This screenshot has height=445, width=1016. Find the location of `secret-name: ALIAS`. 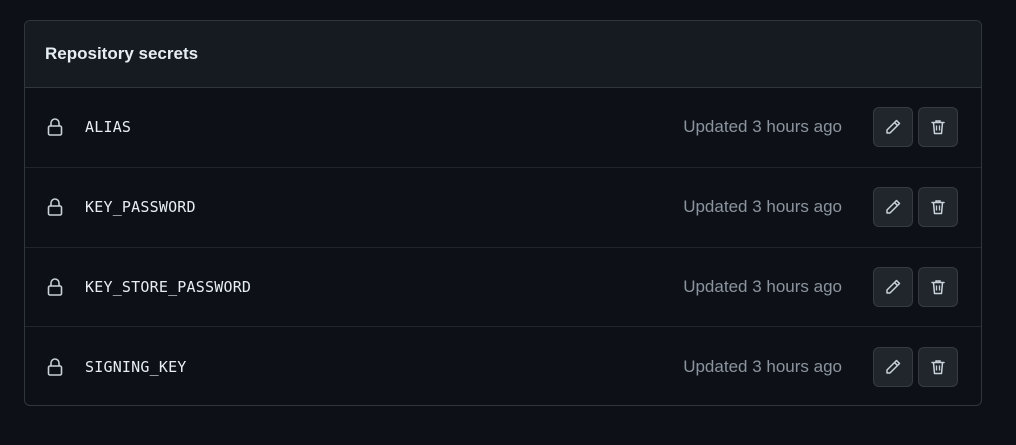

secret-name: ALIAS is located at coordinates (108, 127).